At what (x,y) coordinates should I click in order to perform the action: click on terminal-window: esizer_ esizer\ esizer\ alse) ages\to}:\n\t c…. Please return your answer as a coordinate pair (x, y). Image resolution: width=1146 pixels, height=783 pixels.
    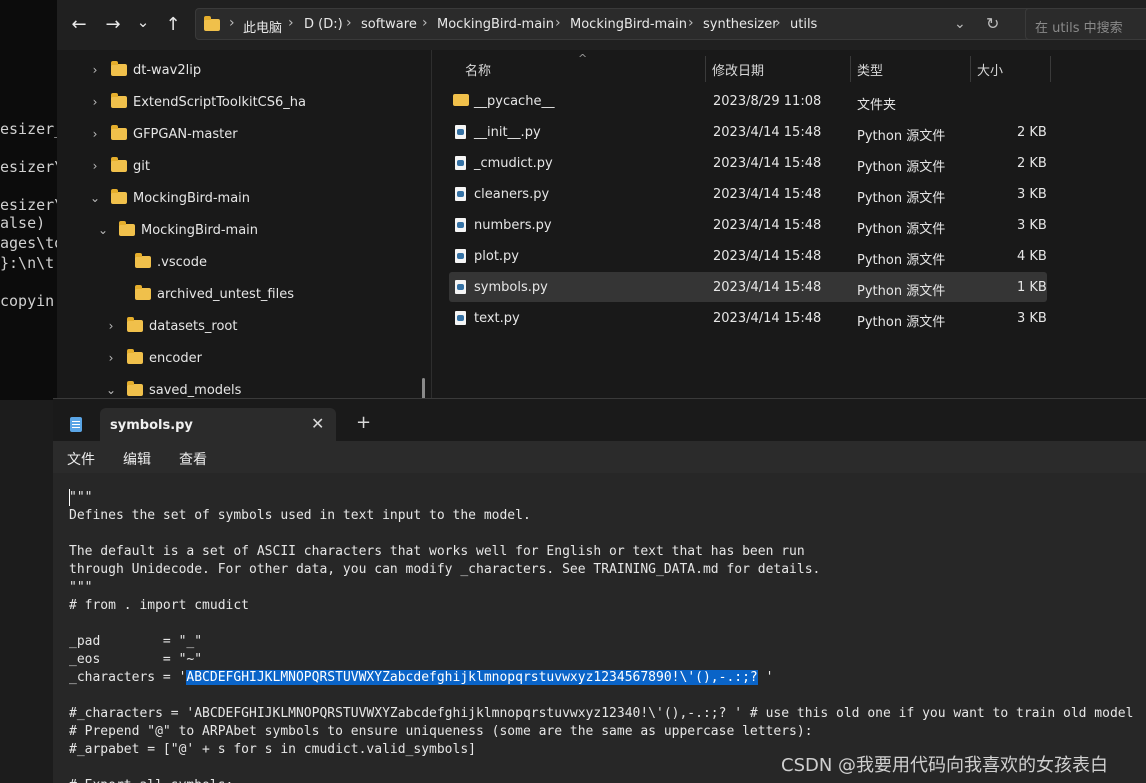
    Looking at the image, I should click on (28, 200).